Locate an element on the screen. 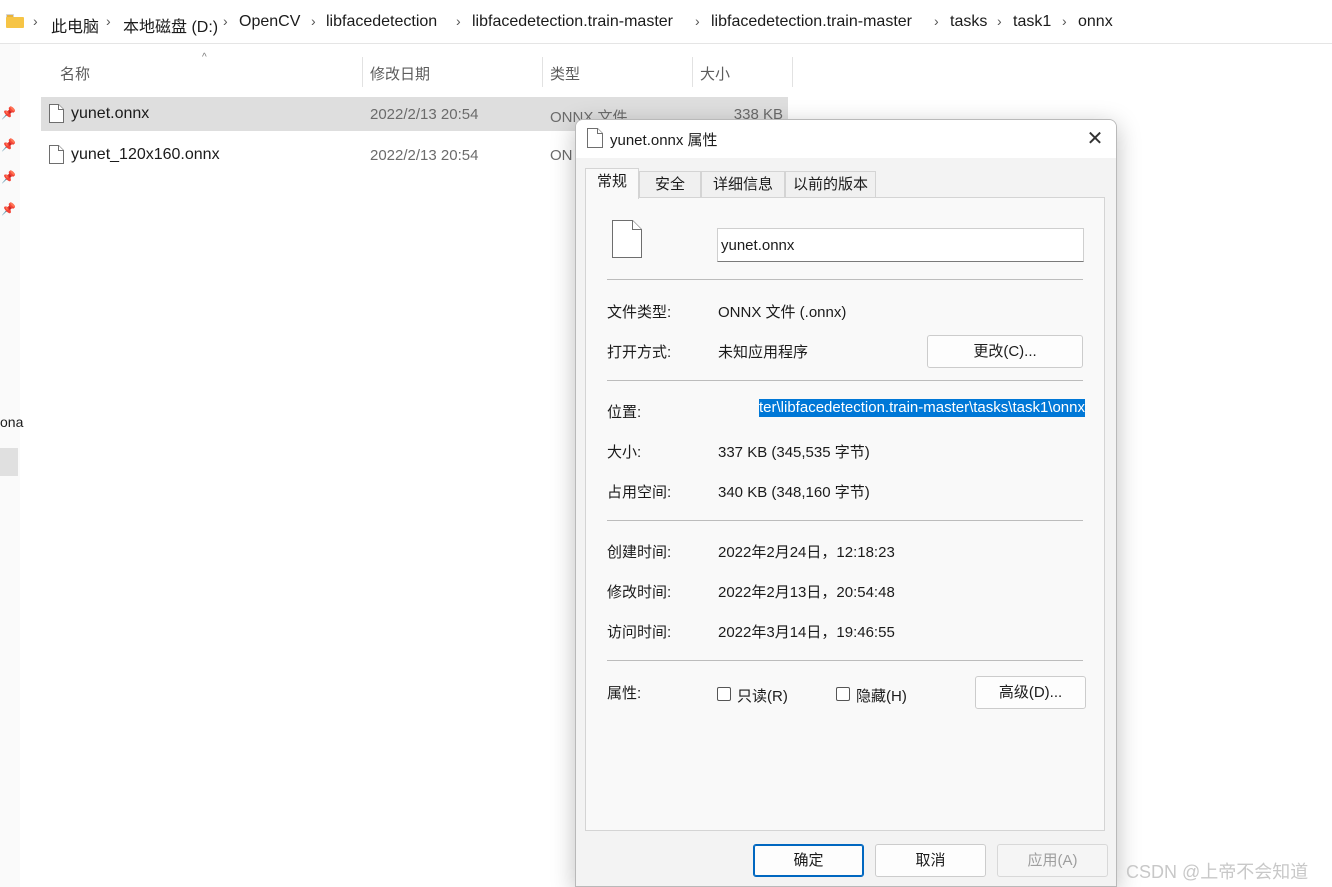 This screenshot has width=1332, height=887. modified-label: 修改时间: is located at coordinates (639, 592).